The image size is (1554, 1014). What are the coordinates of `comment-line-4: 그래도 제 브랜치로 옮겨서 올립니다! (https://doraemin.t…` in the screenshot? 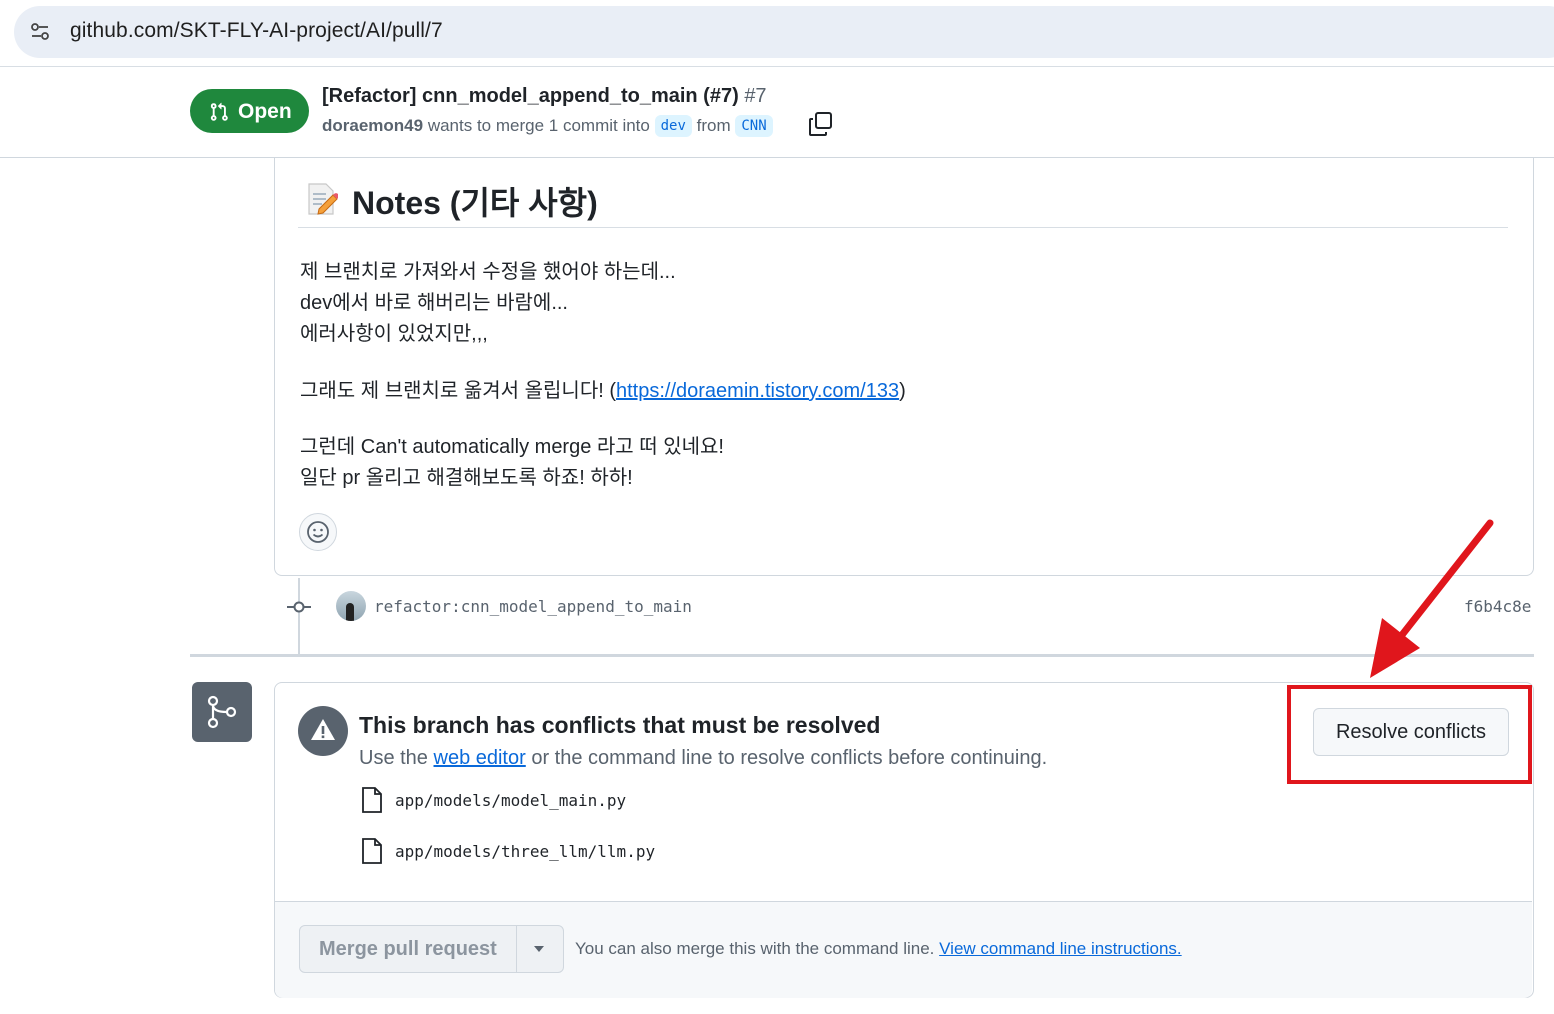 It's located at (603, 388).